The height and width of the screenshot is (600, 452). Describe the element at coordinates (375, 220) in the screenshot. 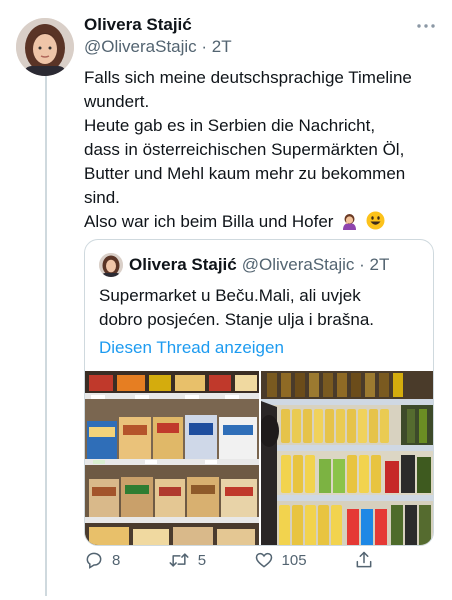

I see `grinning-face-emoji` at that location.